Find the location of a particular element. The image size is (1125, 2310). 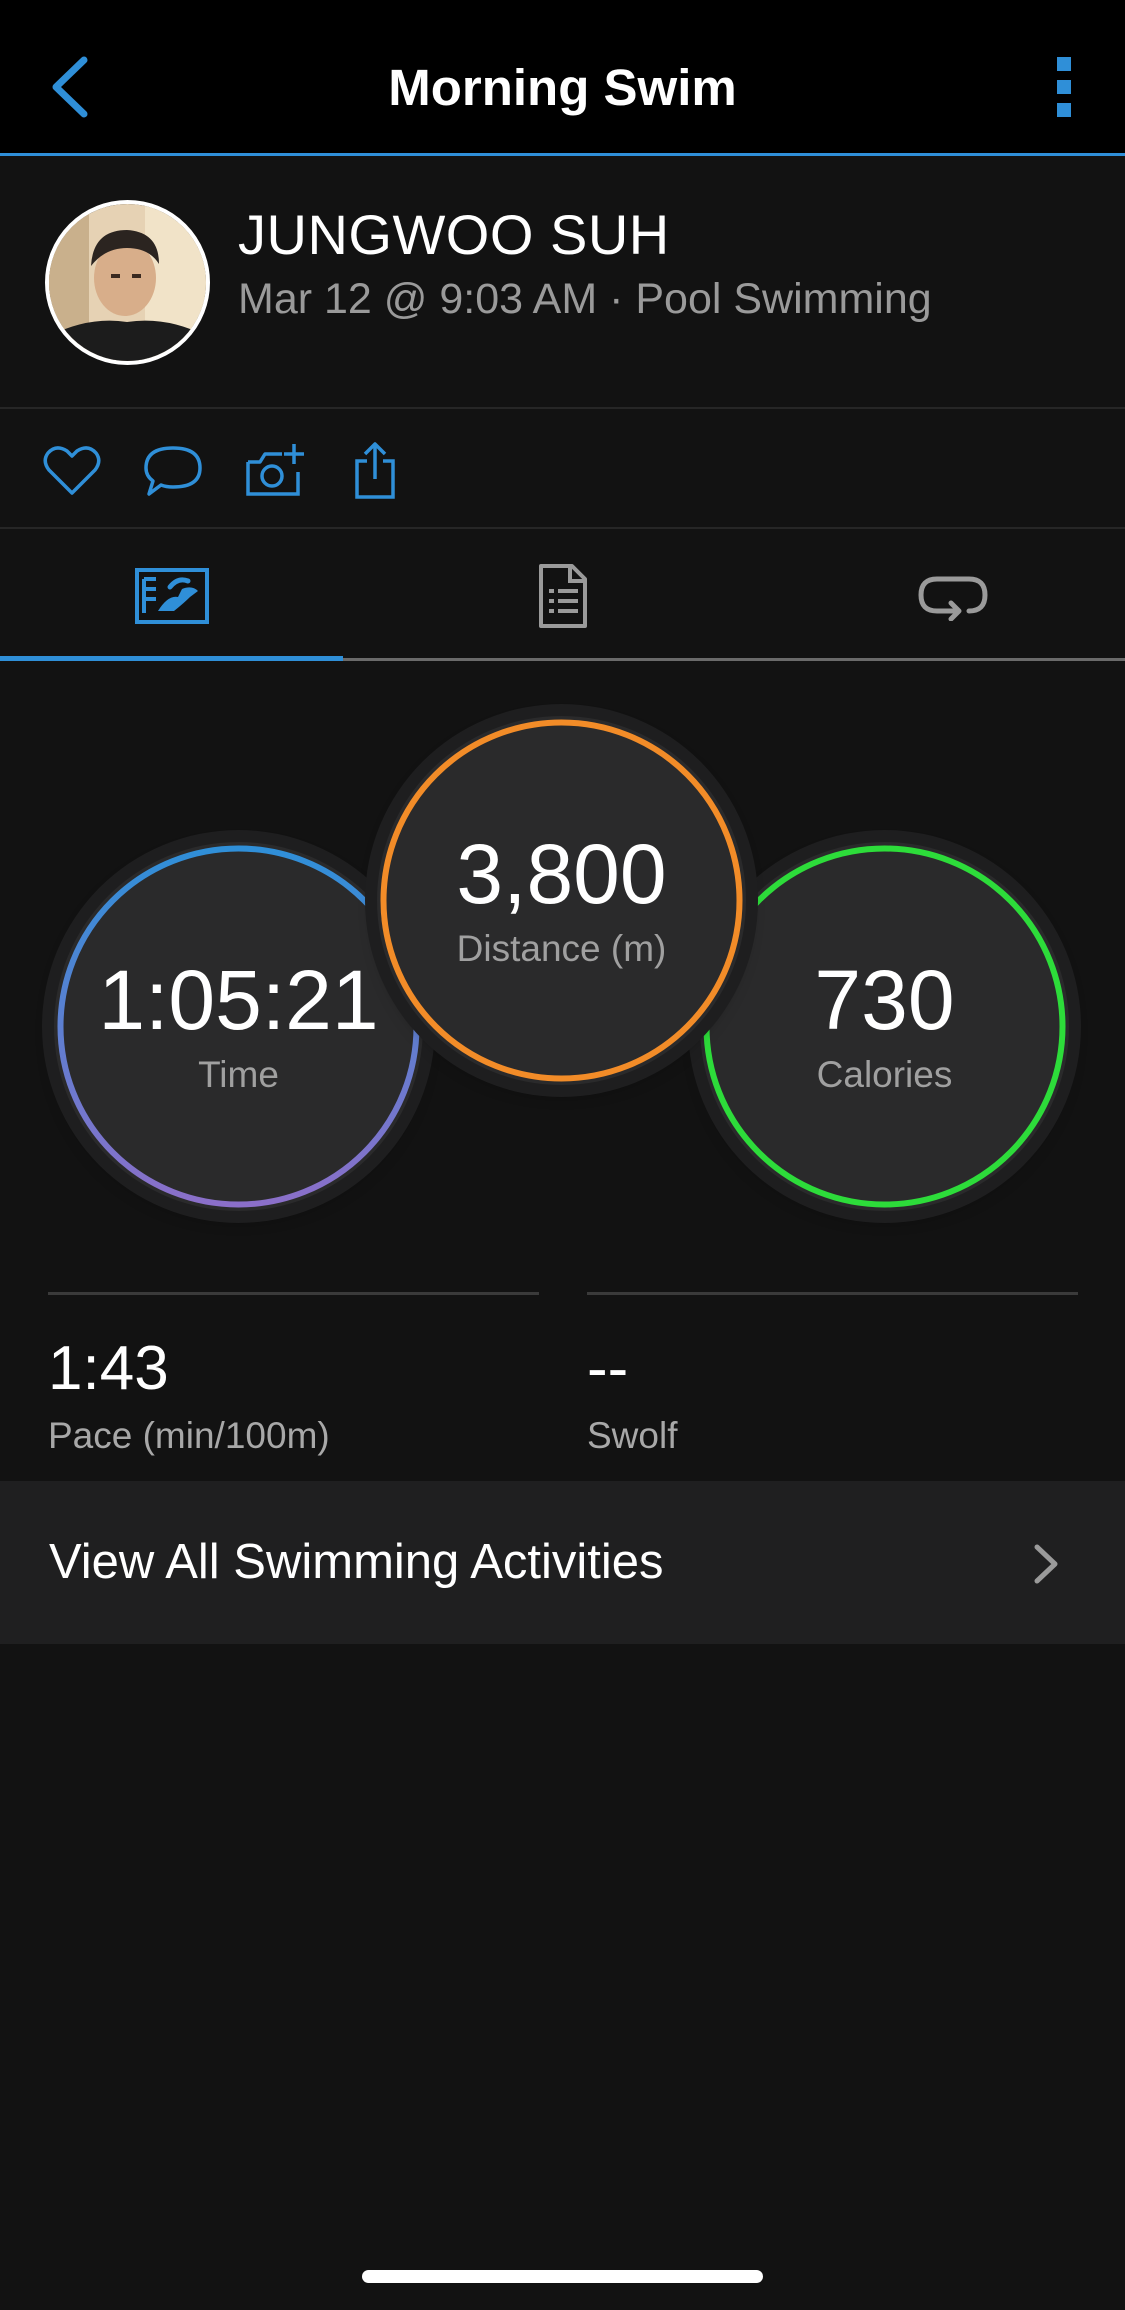

comment-button is located at coordinates (173, 471).